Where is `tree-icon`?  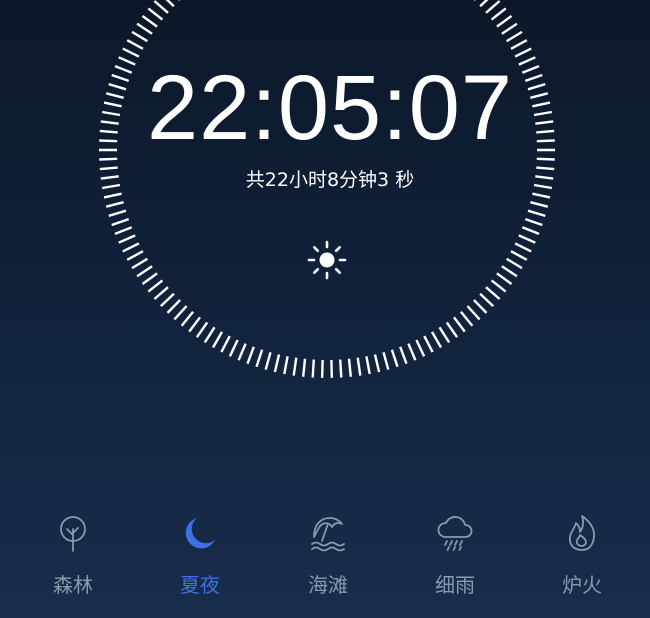 tree-icon is located at coordinates (73, 534).